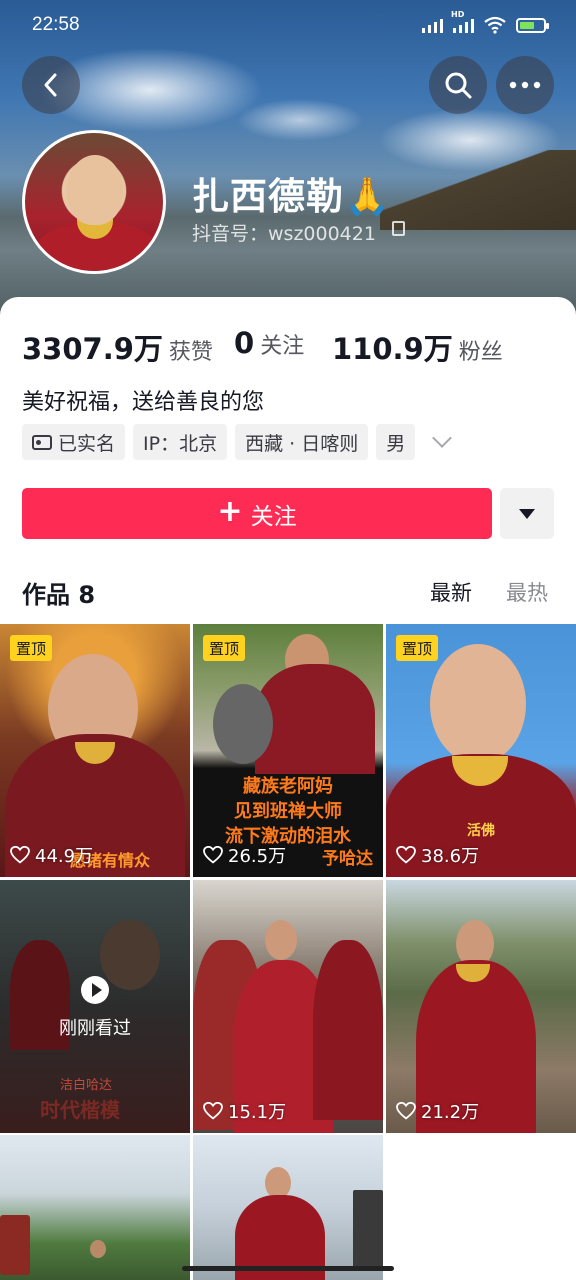 The width and height of the screenshot is (576, 1280). What do you see at coordinates (480, 352) in the screenshot?
I see `followers-label: 粉丝` at bounding box center [480, 352].